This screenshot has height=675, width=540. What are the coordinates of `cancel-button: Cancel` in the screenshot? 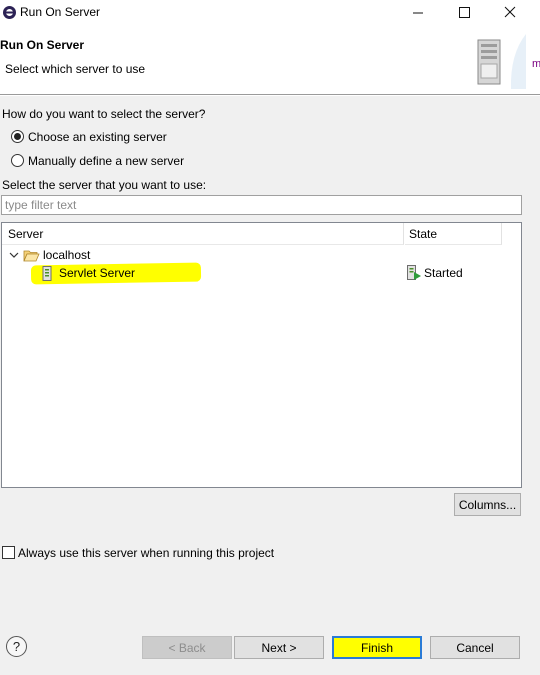 It's located at (475, 647).